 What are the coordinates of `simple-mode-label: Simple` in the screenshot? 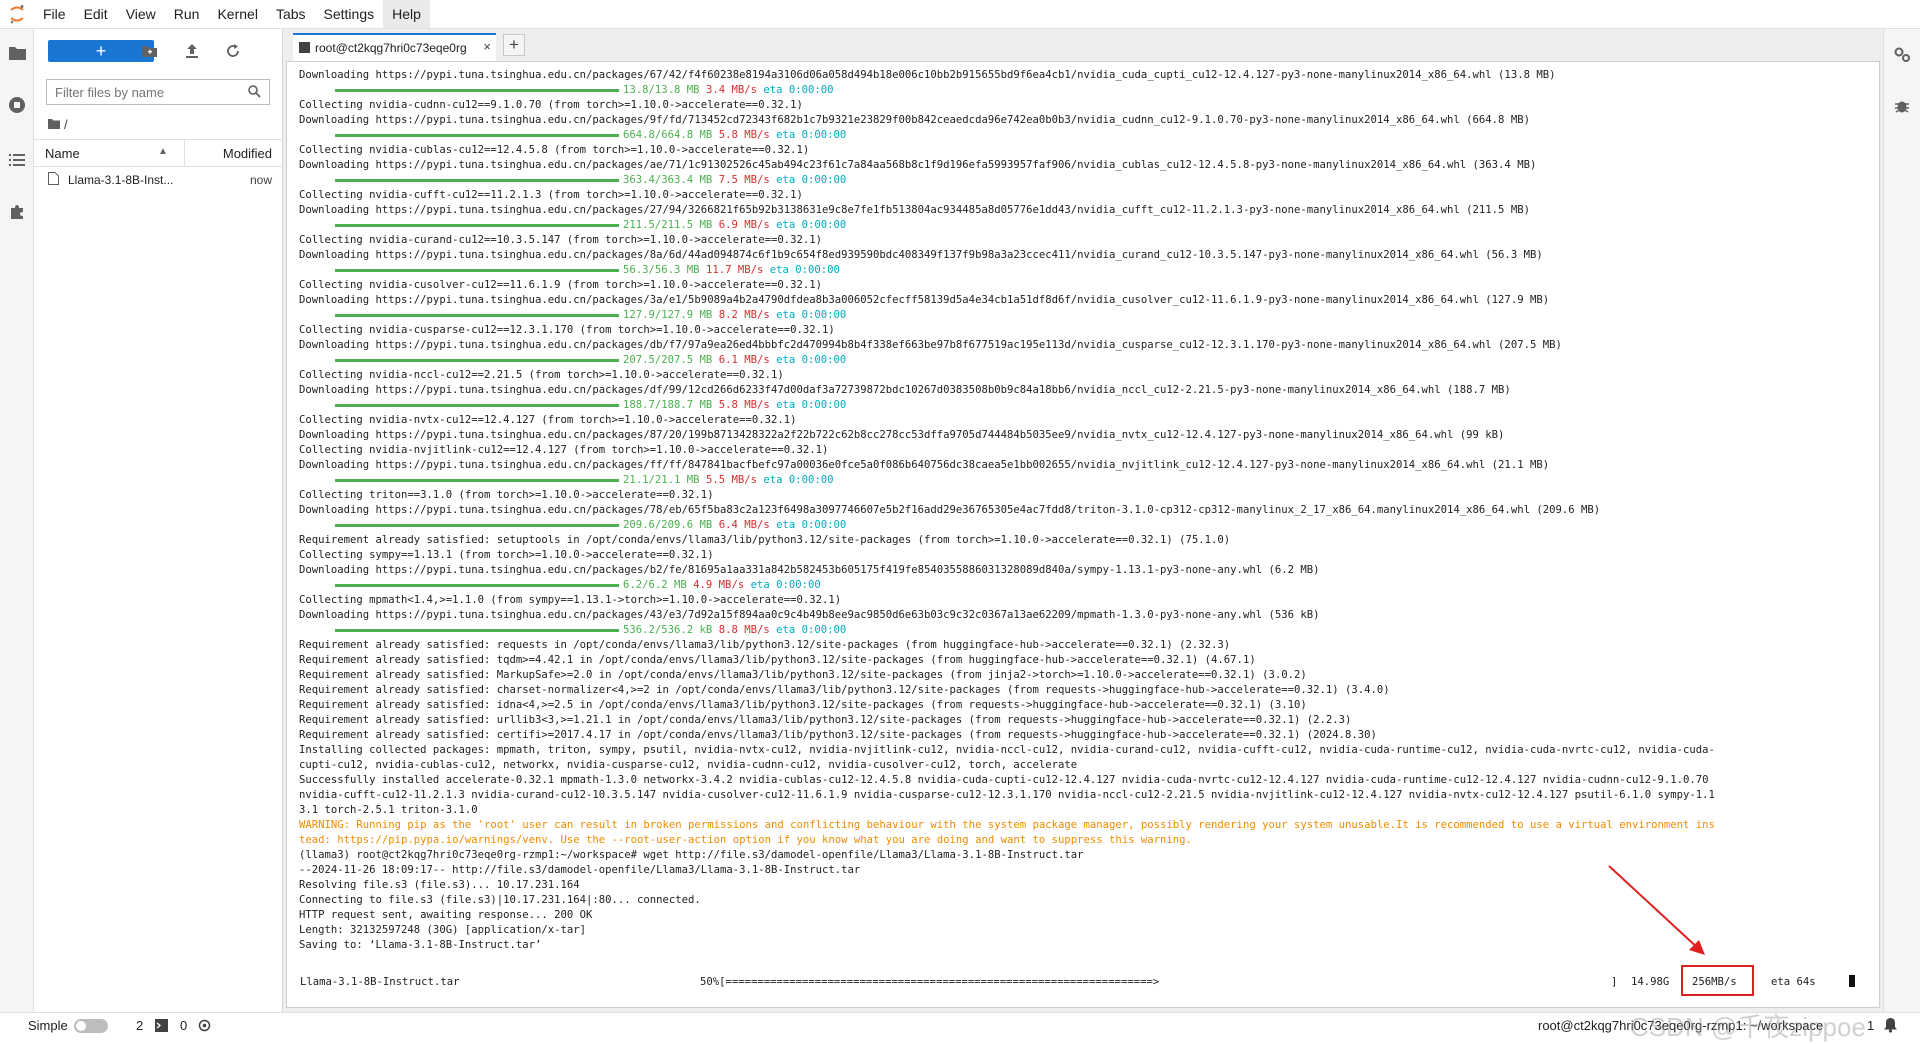 It's located at (48, 1025).